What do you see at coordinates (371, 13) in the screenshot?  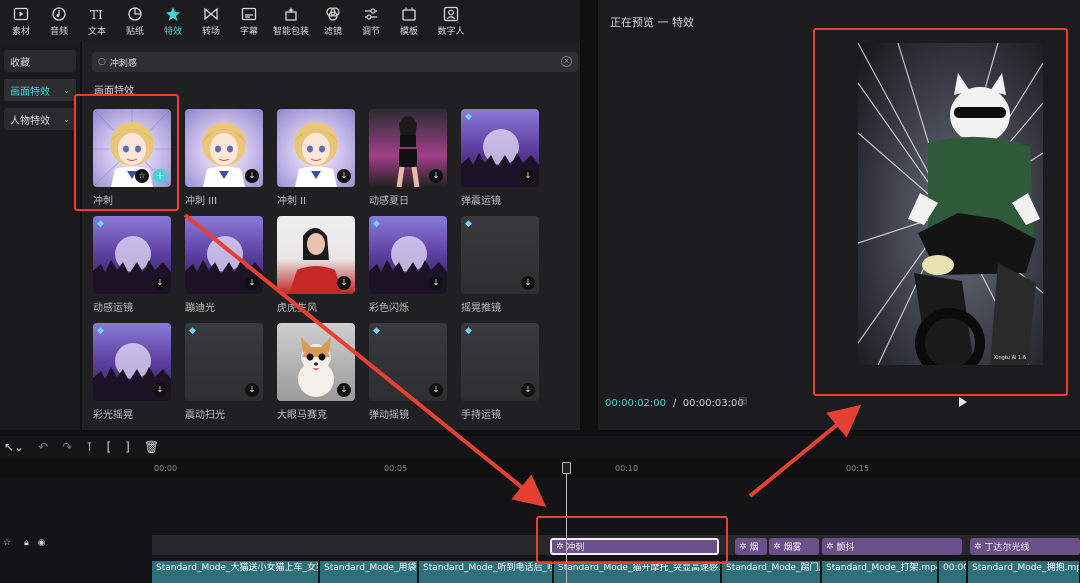 I see `adjust-icon` at bounding box center [371, 13].